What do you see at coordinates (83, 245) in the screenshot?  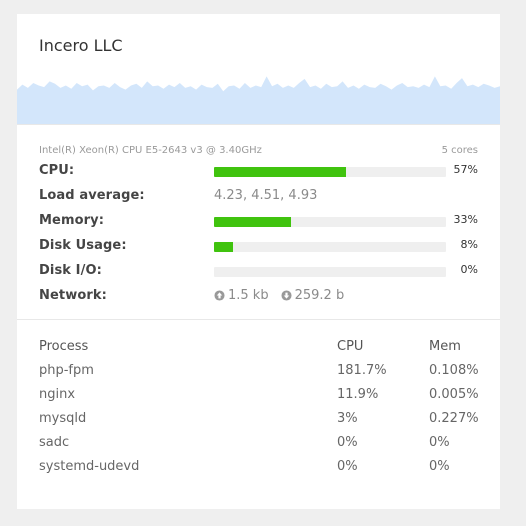 I see `disk-usage-label: Disk Usage:` at bounding box center [83, 245].